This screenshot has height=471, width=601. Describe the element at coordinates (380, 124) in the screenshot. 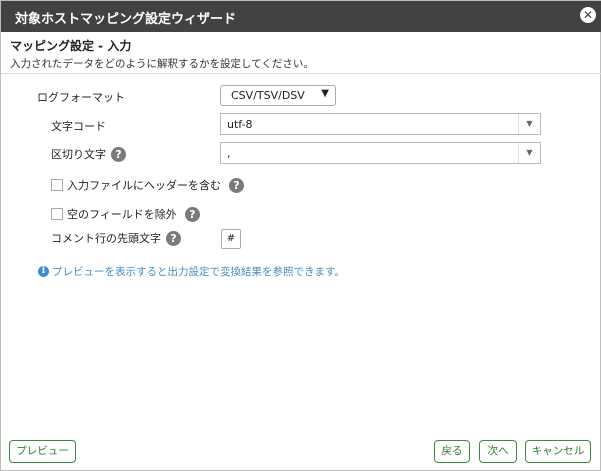

I see `charset-combobox: utf-8 ▼` at that location.